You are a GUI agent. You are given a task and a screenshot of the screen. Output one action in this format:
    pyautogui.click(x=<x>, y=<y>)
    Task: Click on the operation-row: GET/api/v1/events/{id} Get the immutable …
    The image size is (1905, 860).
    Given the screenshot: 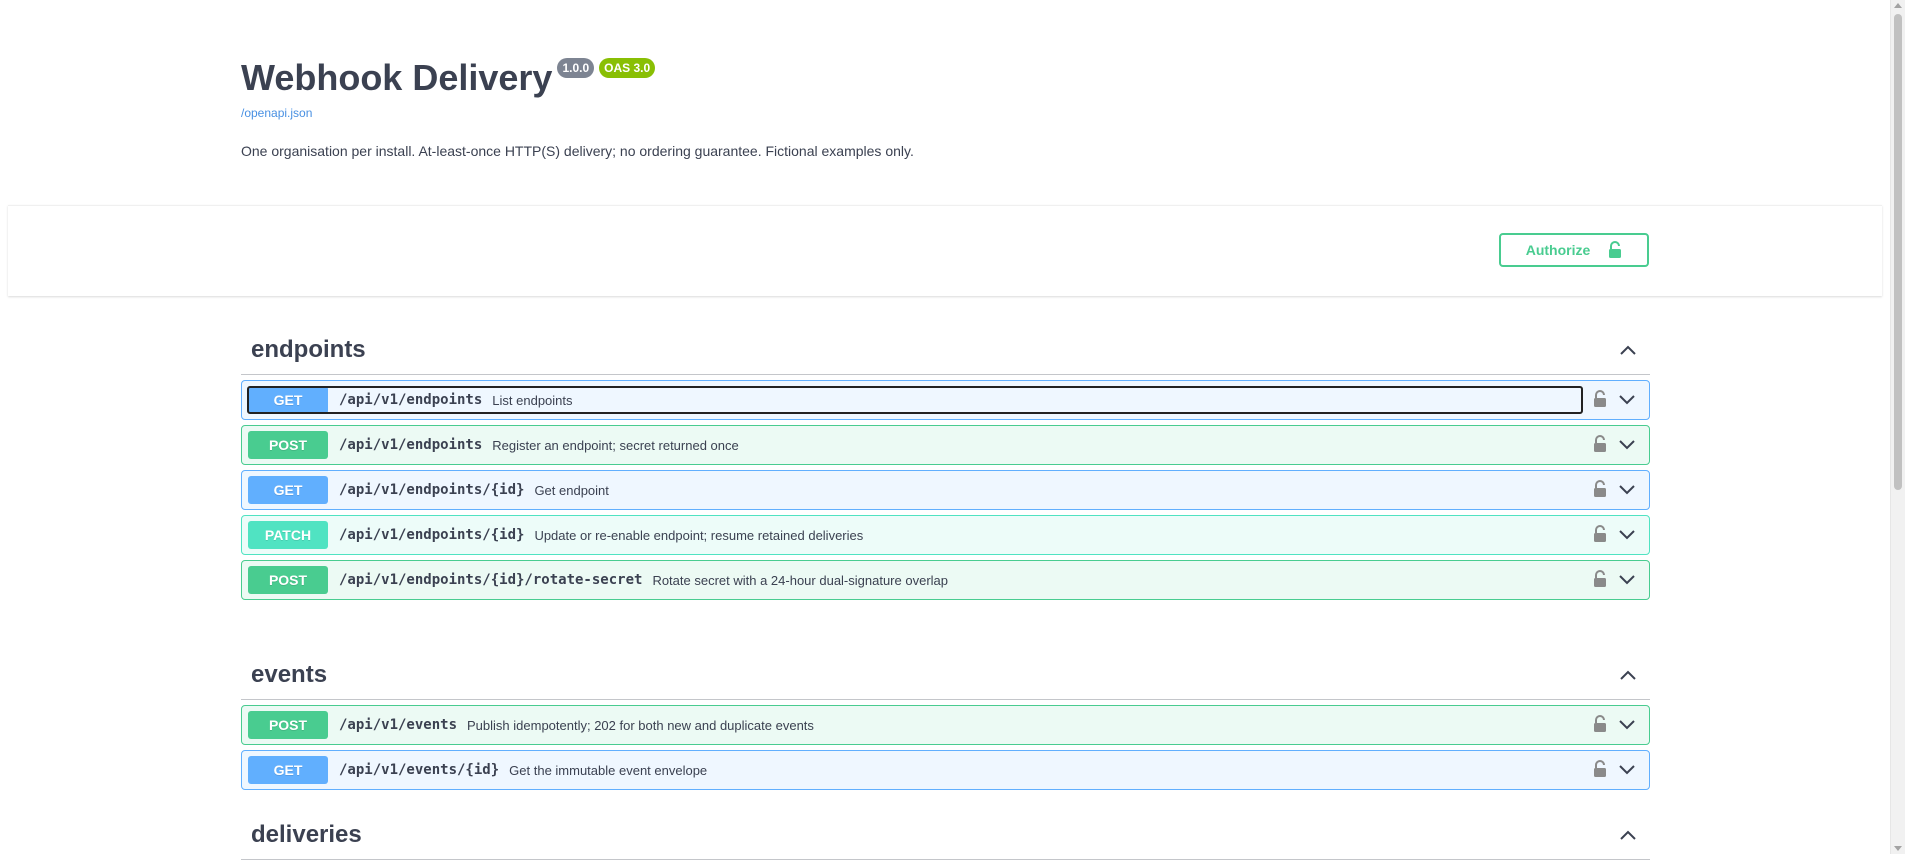 What is the action you would take?
    pyautogui.click(x=945, y=770)
    